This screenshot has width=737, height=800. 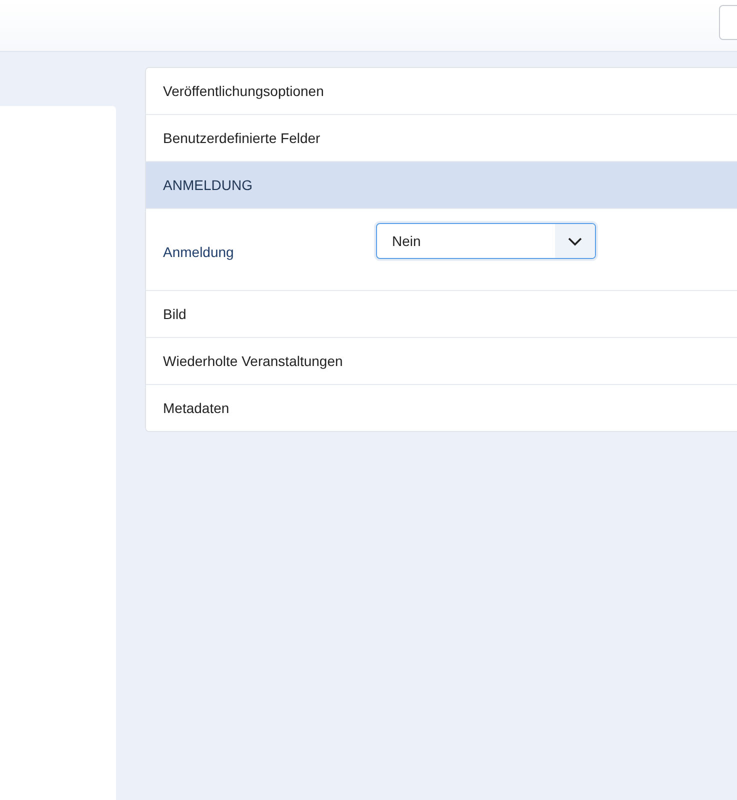 What do you see at coordinates (441, 313) in the screenshot?
I see `accordion-header: Bild` at bounding box center [441, 313].